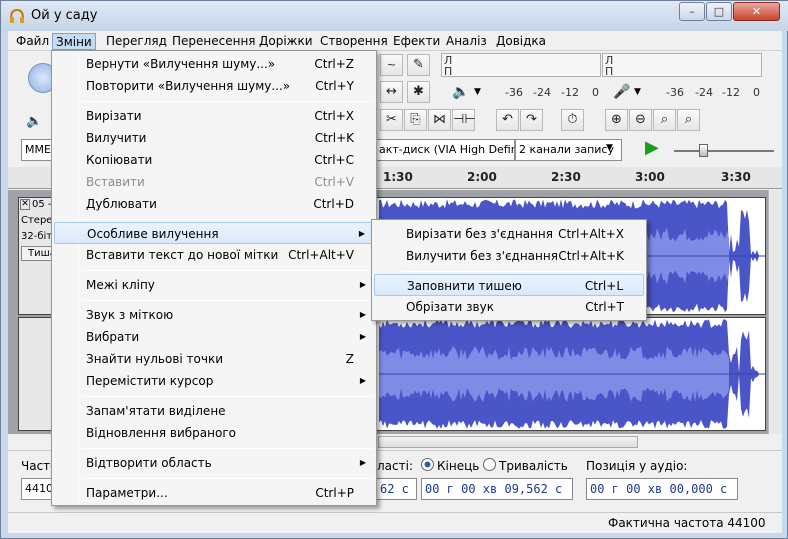 The width and height of the screenshot is (788, 539). Describe the element at coordinates (603, 286) in the screenshot. I see `menu-item-shortcut: Ctrl+L` at that location.